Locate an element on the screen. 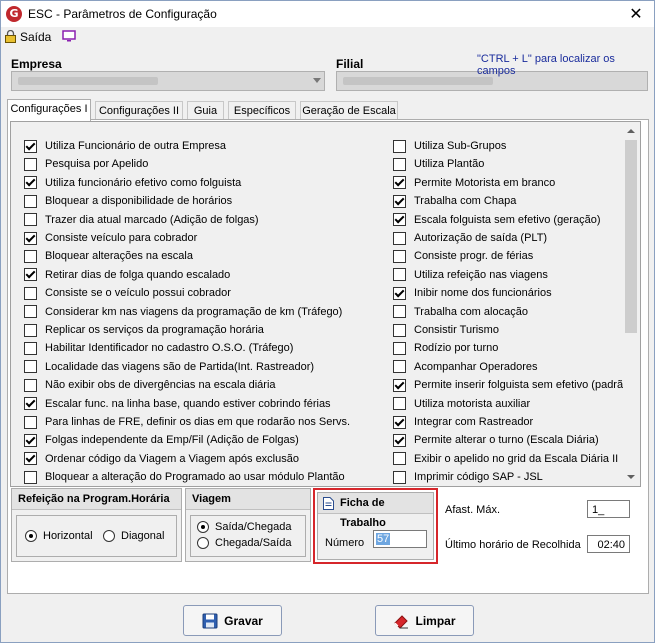 The image size is (655, 643). checkbox-option: Trabalha com Chapa is located at coordinates (454, 201).